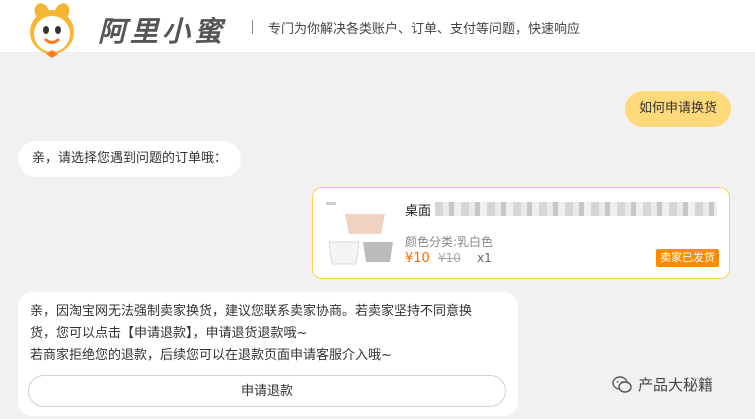 The width and height of the screenshot is (755, 419). What do you see at coordinates (676, 385) in the screenshot?
I see `watermark-text: 产品大秘籍` at bounding box center [676, 385].